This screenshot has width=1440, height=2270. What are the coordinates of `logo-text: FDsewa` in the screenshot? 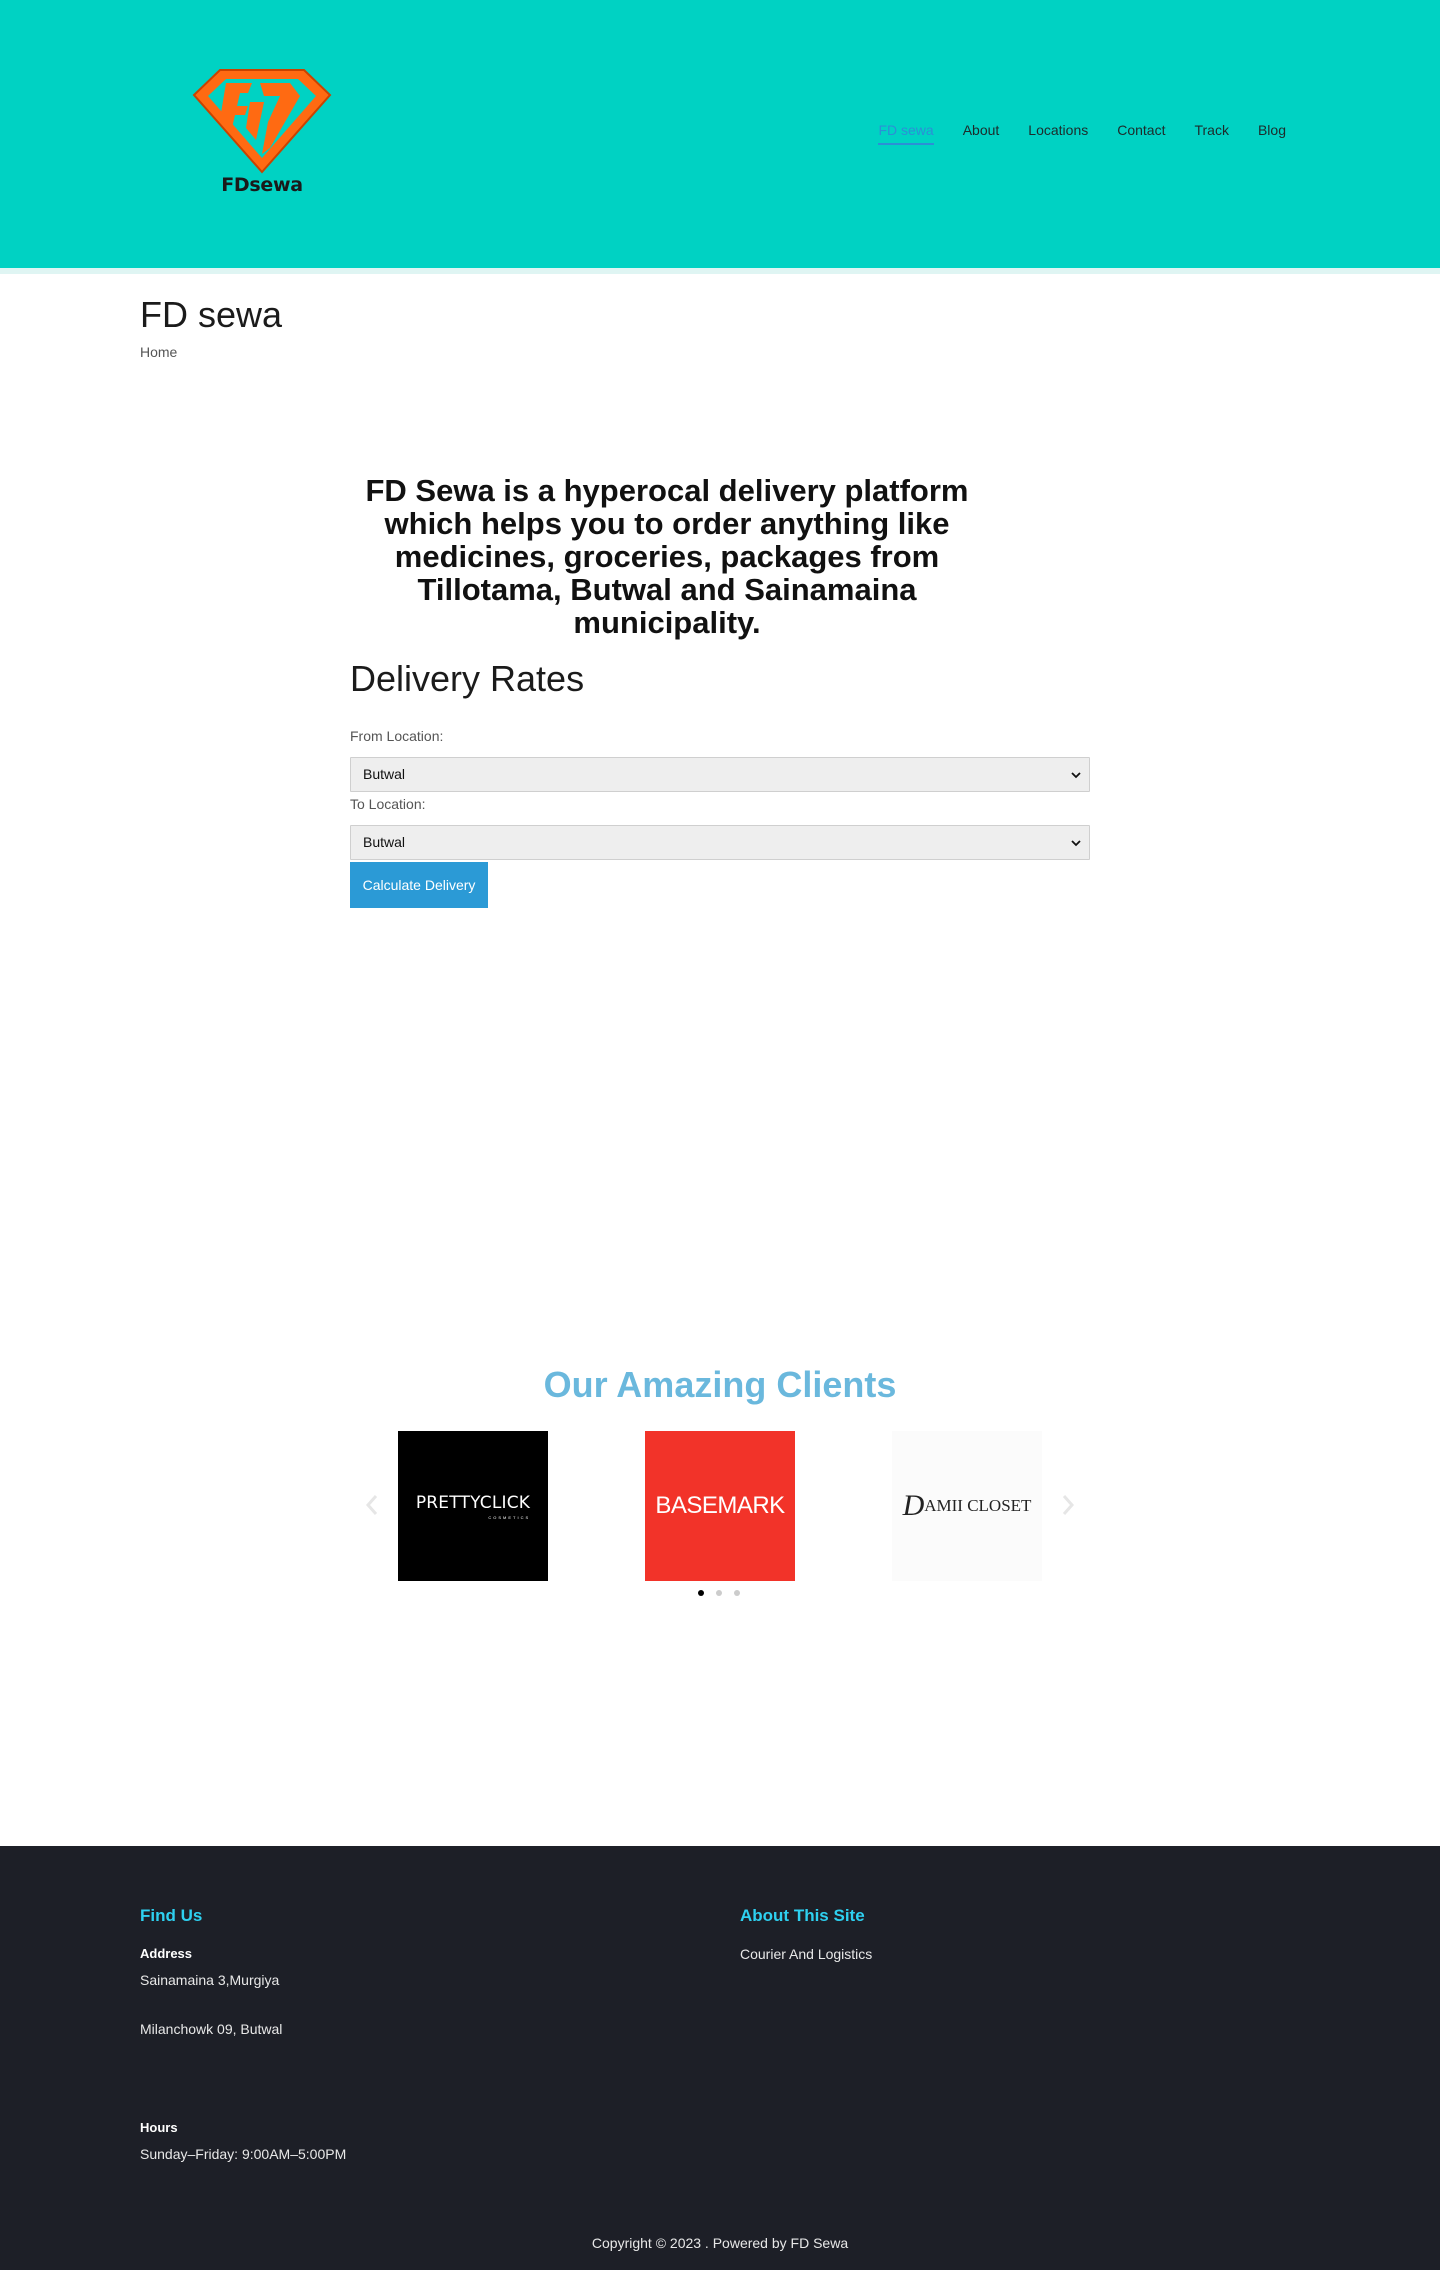 It's located at (262, 185).